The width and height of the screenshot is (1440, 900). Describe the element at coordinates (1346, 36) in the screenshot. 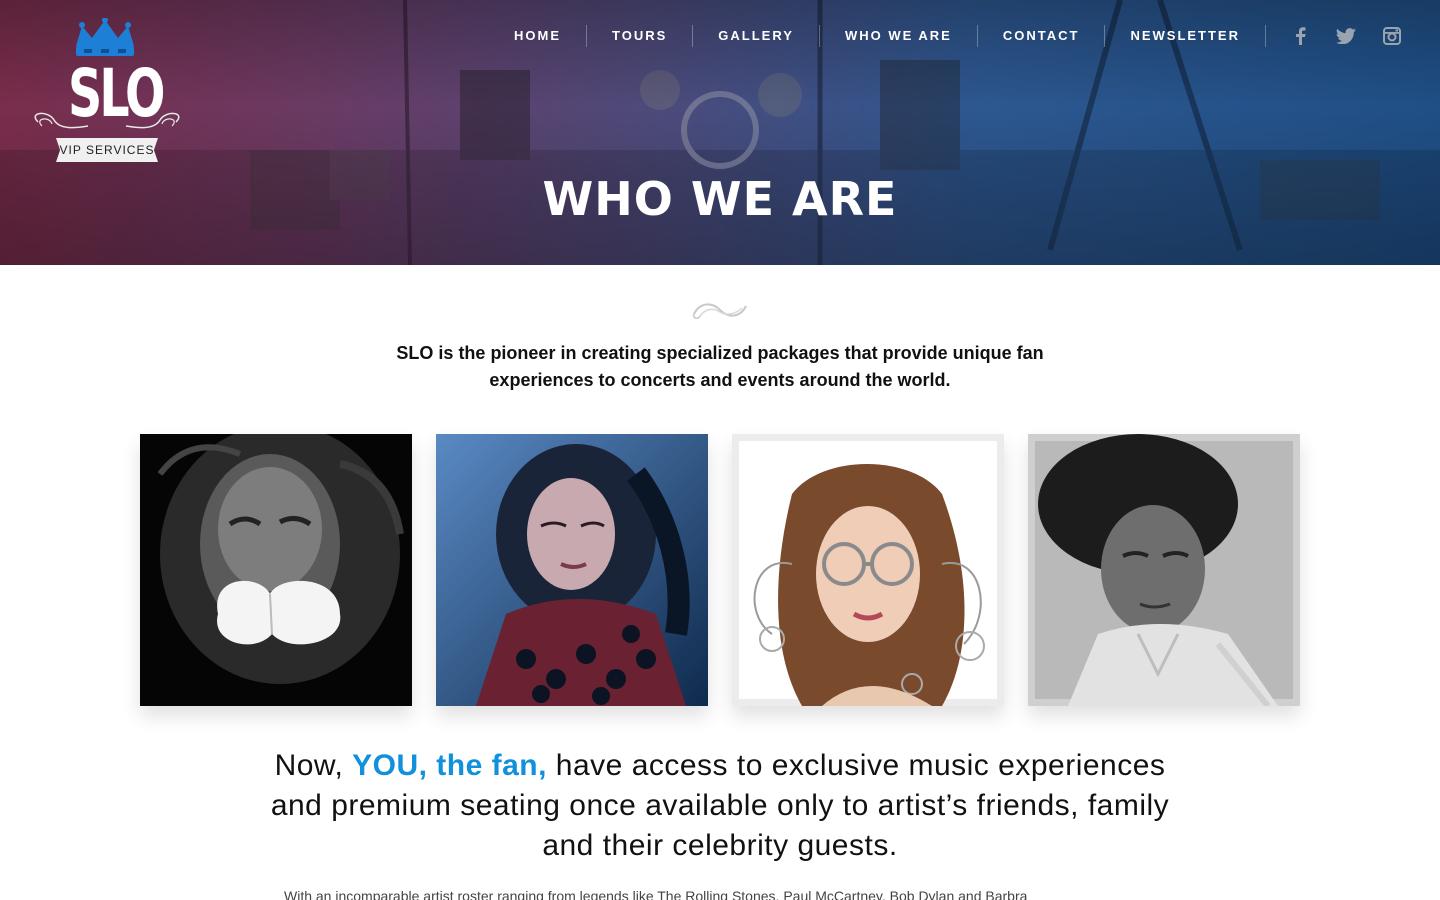

I see `twitter-icon` at that location.